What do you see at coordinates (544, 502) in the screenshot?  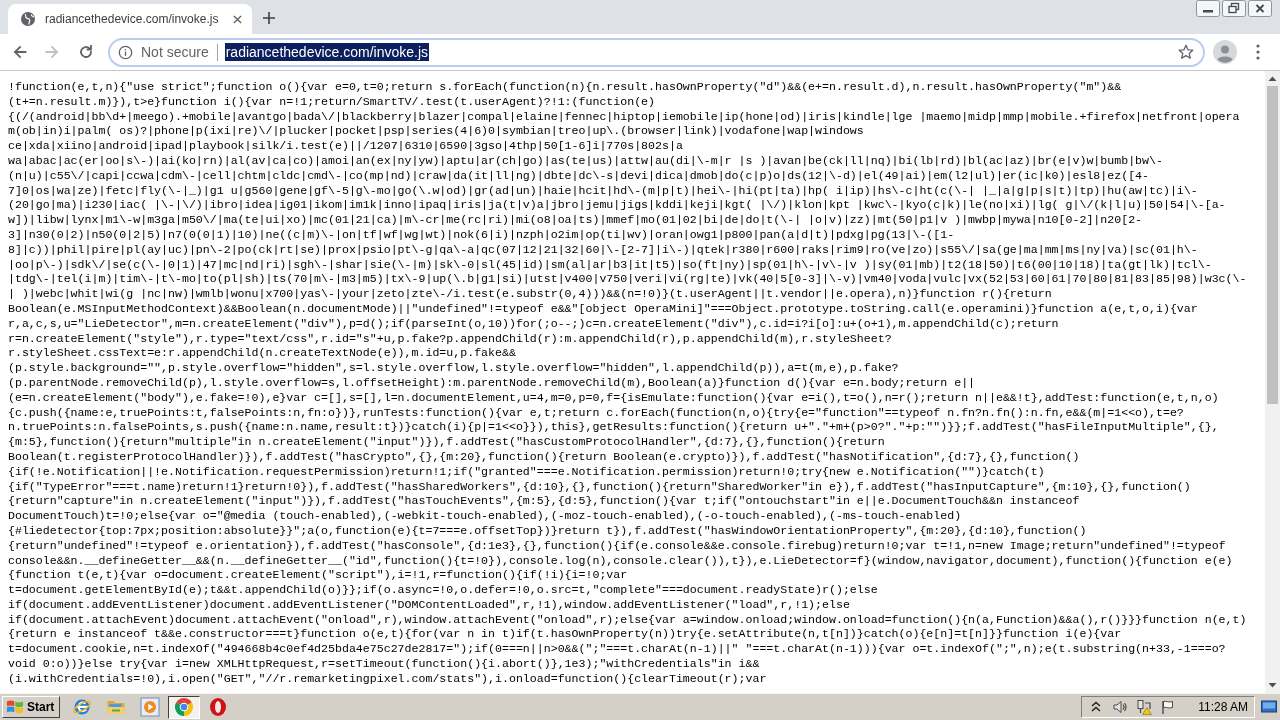 I see `code-line: {return"capture"in n.createElement("input")}),f.addTest("hasTouchEvents",{m:5},{d:5},function(){var t;if("ontouchstart"in e||e.DocumentTouch&&n instanceof` at bounding box center [544, 502].